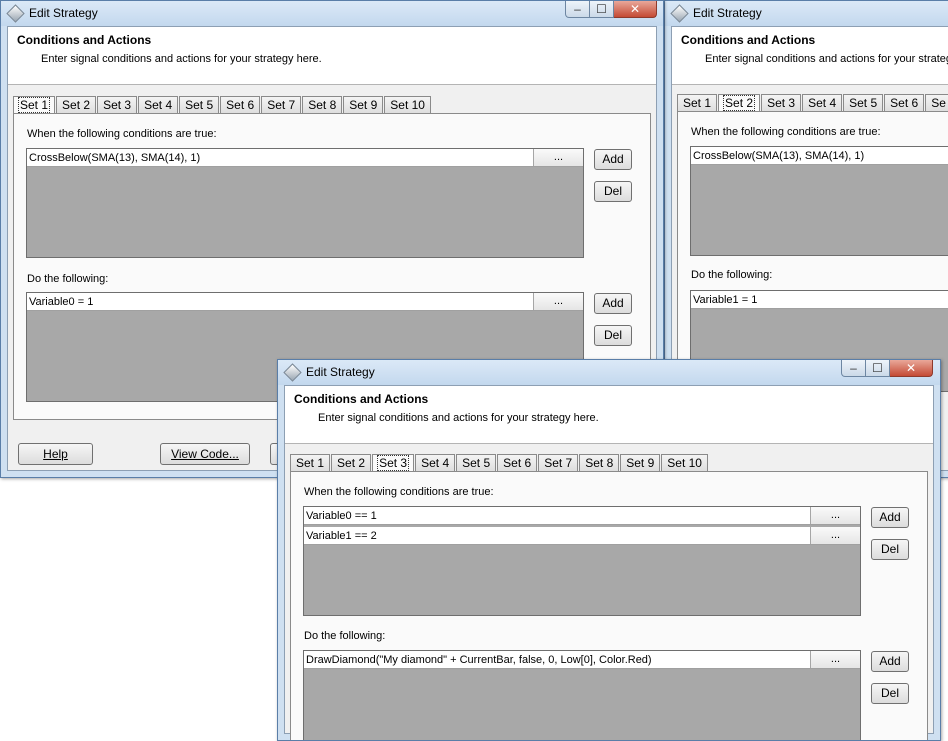  What do you see at coordinates (725, 300) in the screenshot?
I see `action-text: Variable1 = 1` at bounding box center [725, 300].